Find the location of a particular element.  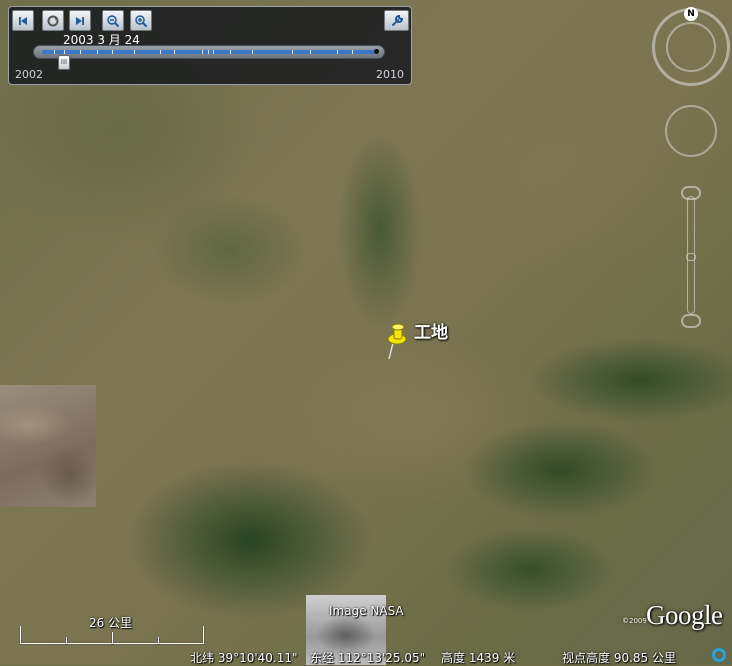

compass-ring: N is located at coordinates (691, 46).